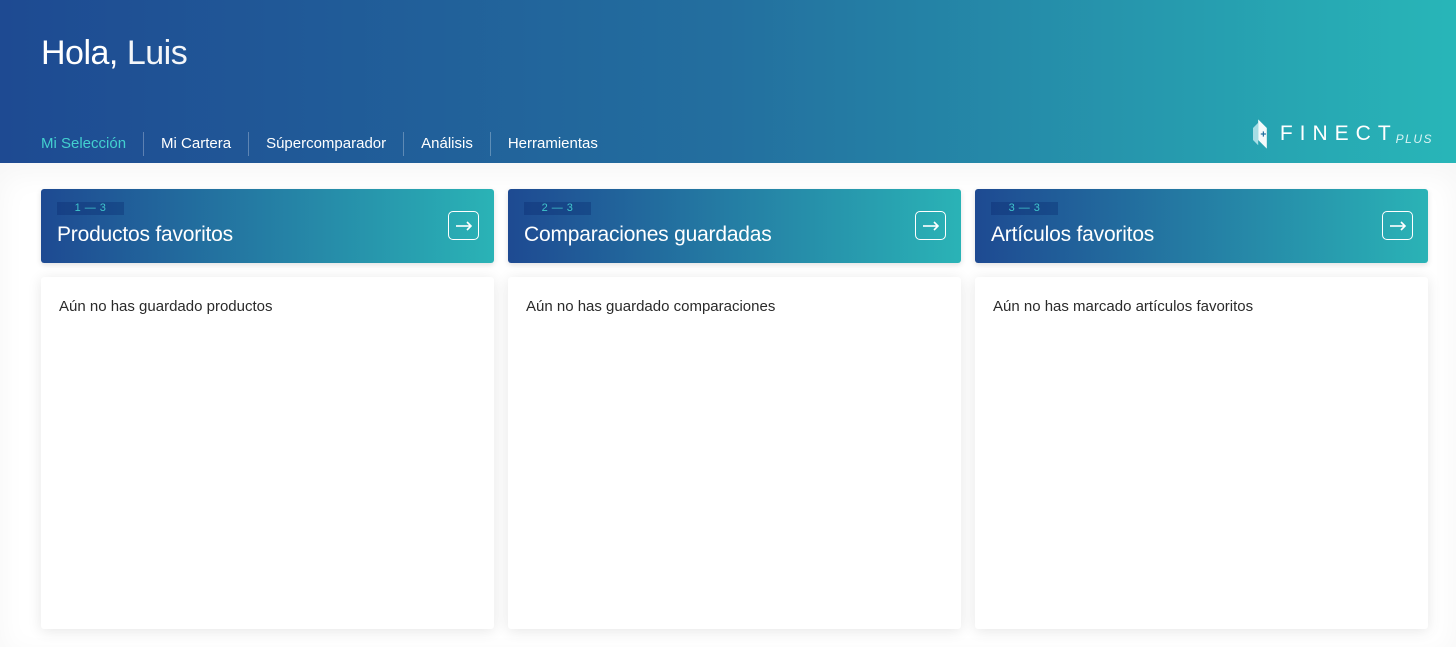 This screenshot has width=1456, height=647. I want to click on empty-message: Aún no has guardado productos, so click(166, 306).